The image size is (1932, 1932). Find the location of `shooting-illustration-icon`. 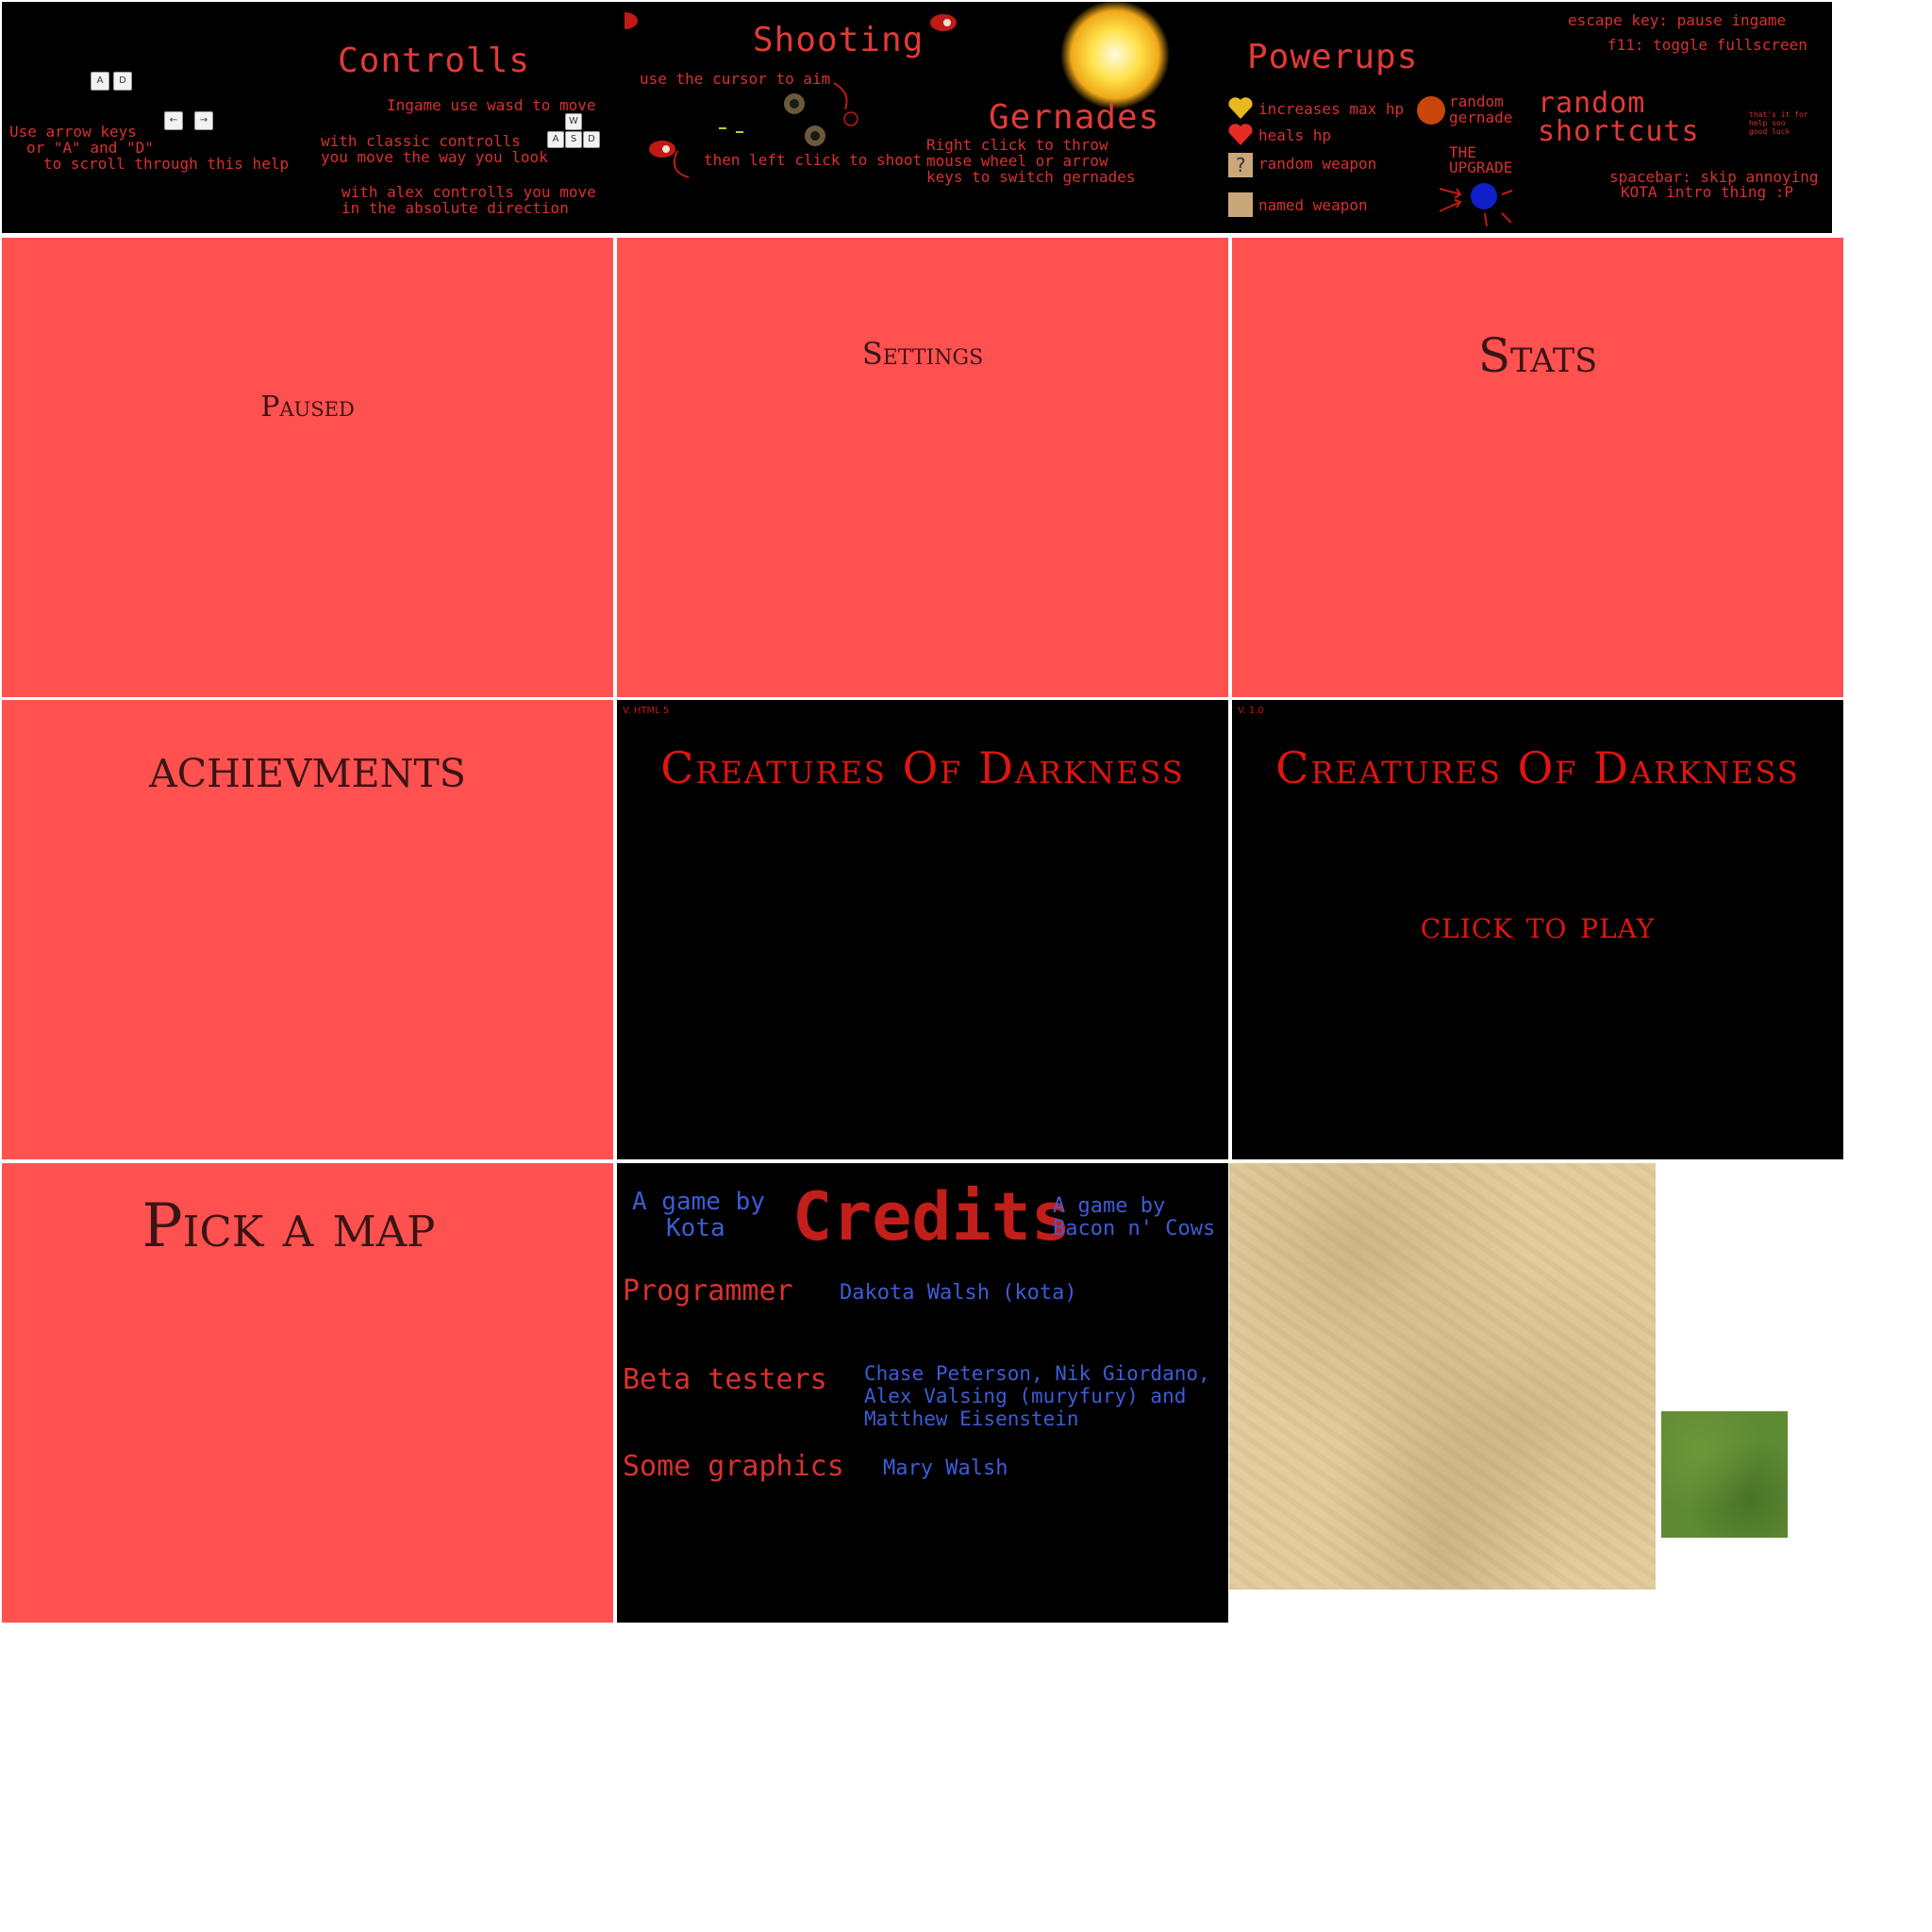

shooting-illustration-icon is located at coordinates (741, 95).